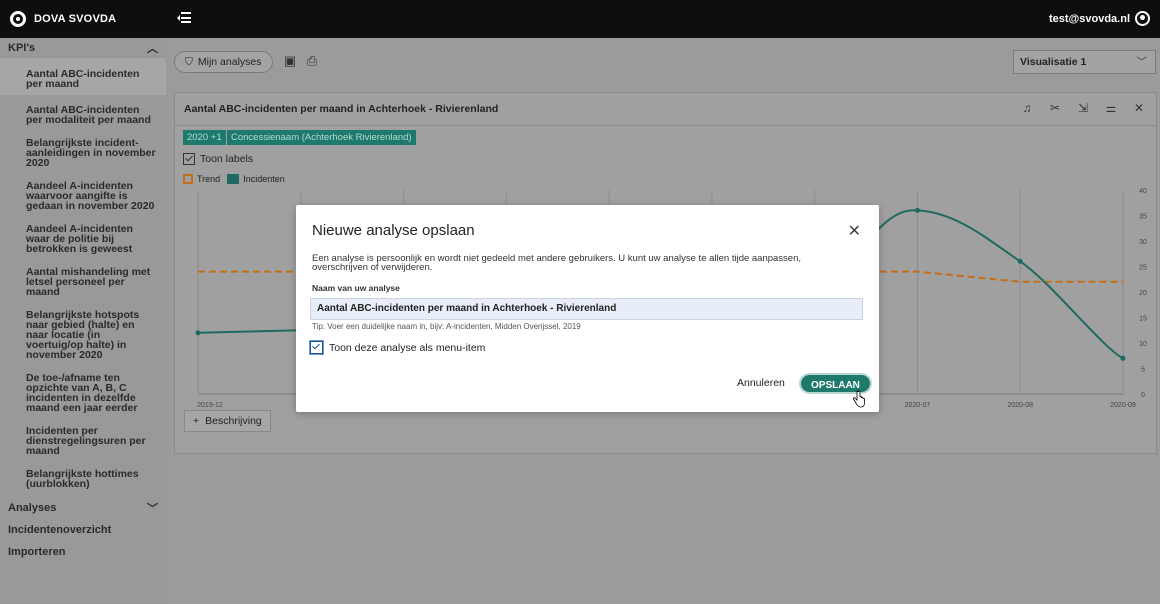  I want to click on y-tick-label: 15, so click(1143, 319).